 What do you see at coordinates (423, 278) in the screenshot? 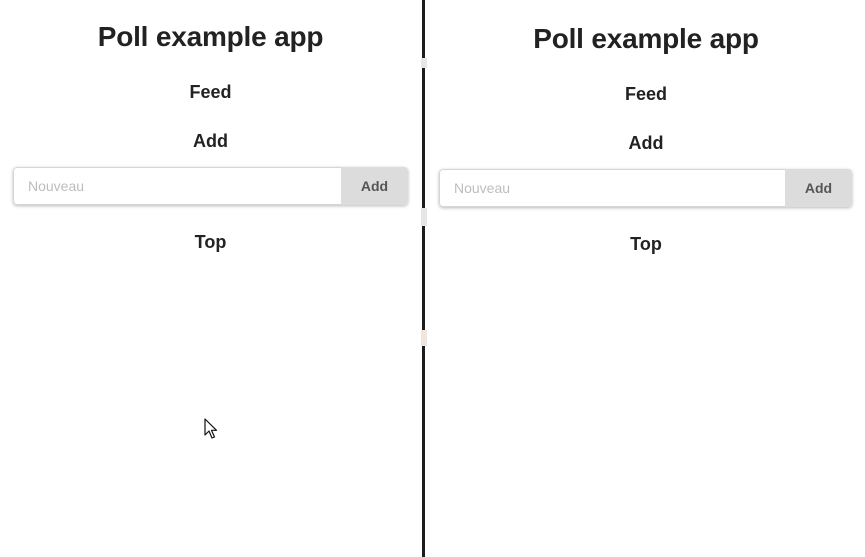
I see `split-bar` at bounding box center [423, 278].